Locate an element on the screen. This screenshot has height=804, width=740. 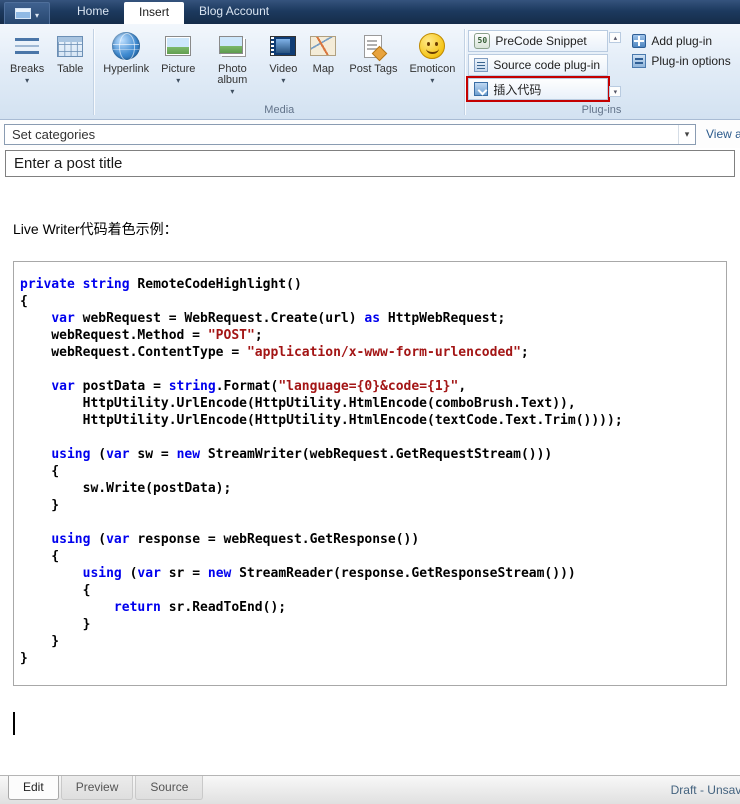
set-categories-value: Set categories is located at coordinates (54, 134).